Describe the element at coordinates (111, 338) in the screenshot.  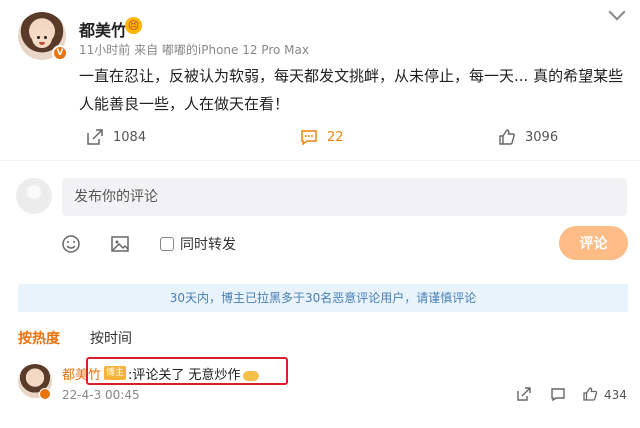
I see `tab-sort-time: 按时间` at that location.